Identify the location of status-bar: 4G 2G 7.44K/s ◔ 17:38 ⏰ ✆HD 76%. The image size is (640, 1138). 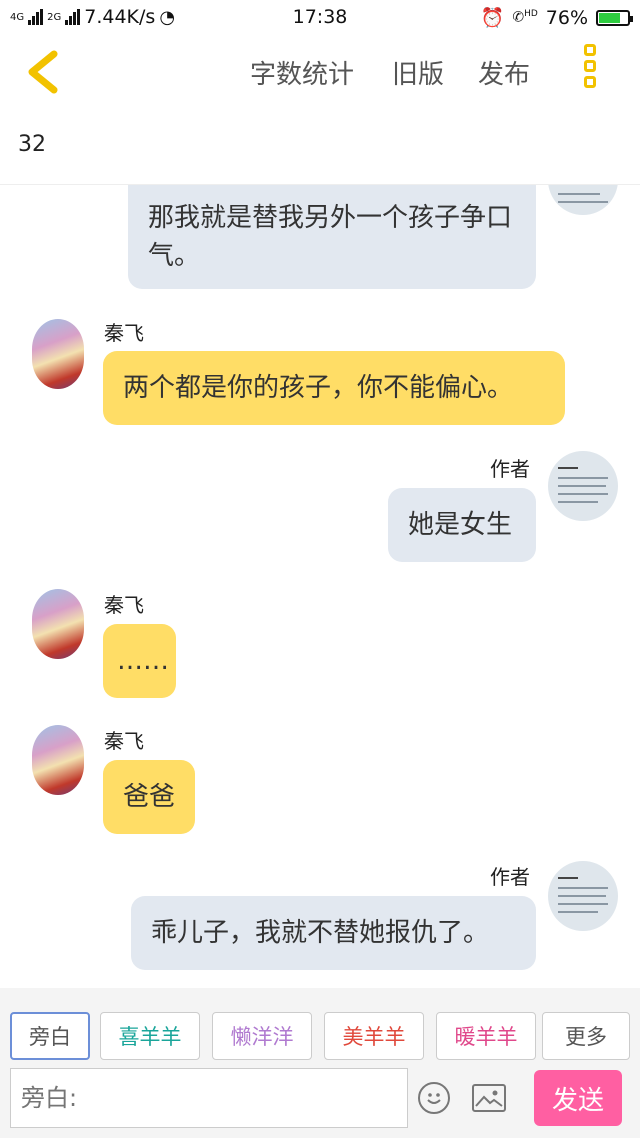
(320, 17).